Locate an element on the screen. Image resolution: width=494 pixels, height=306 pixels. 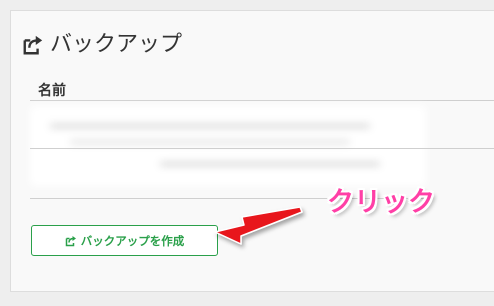
page-title: バックアップ is located at coordinates (116, 44).